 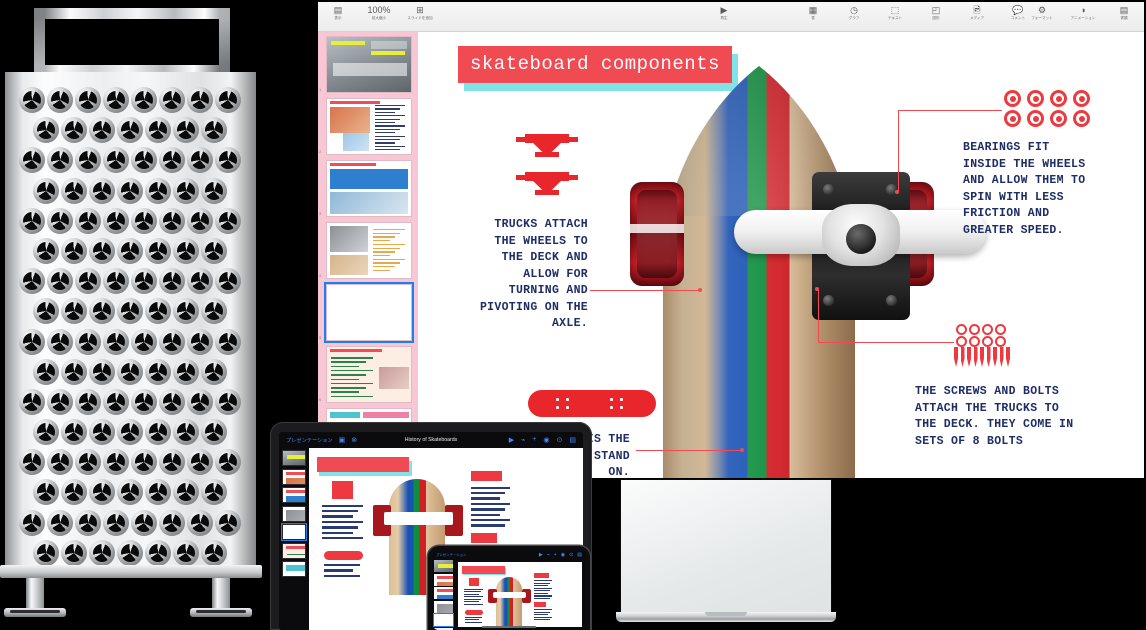 What do you see at coordinates (936, 10) in the screenshot?
I see `shape-icon: ◰` at bounding box center [936, 10].